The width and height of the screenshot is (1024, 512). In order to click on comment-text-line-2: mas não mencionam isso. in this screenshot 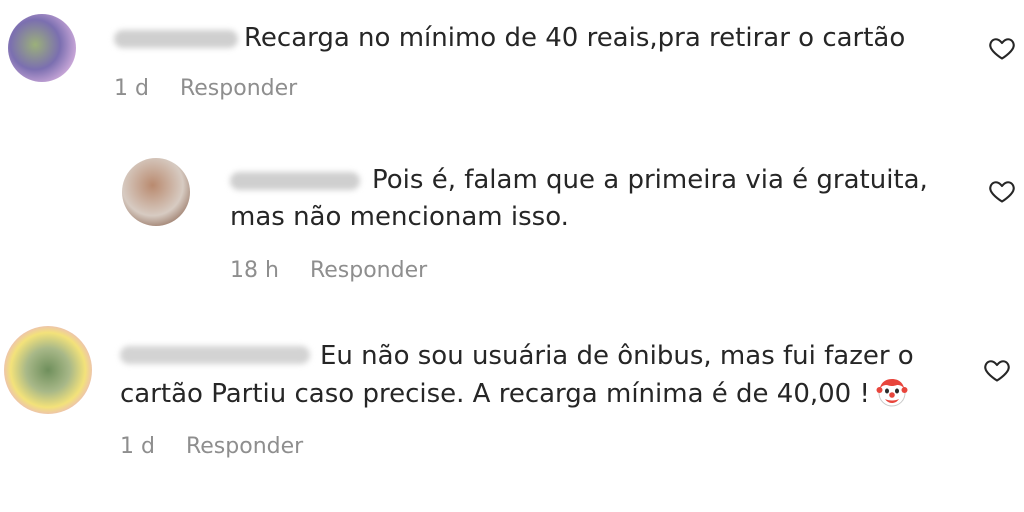, I will do `click(399, 217)`.